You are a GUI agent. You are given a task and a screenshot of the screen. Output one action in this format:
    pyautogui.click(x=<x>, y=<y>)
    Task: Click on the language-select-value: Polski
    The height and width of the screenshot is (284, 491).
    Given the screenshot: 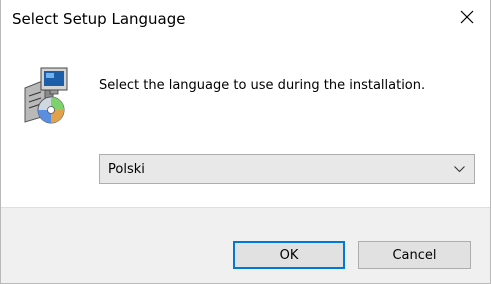 What is the action you would take?
    pyautogui.click(x=126, y=169)
    